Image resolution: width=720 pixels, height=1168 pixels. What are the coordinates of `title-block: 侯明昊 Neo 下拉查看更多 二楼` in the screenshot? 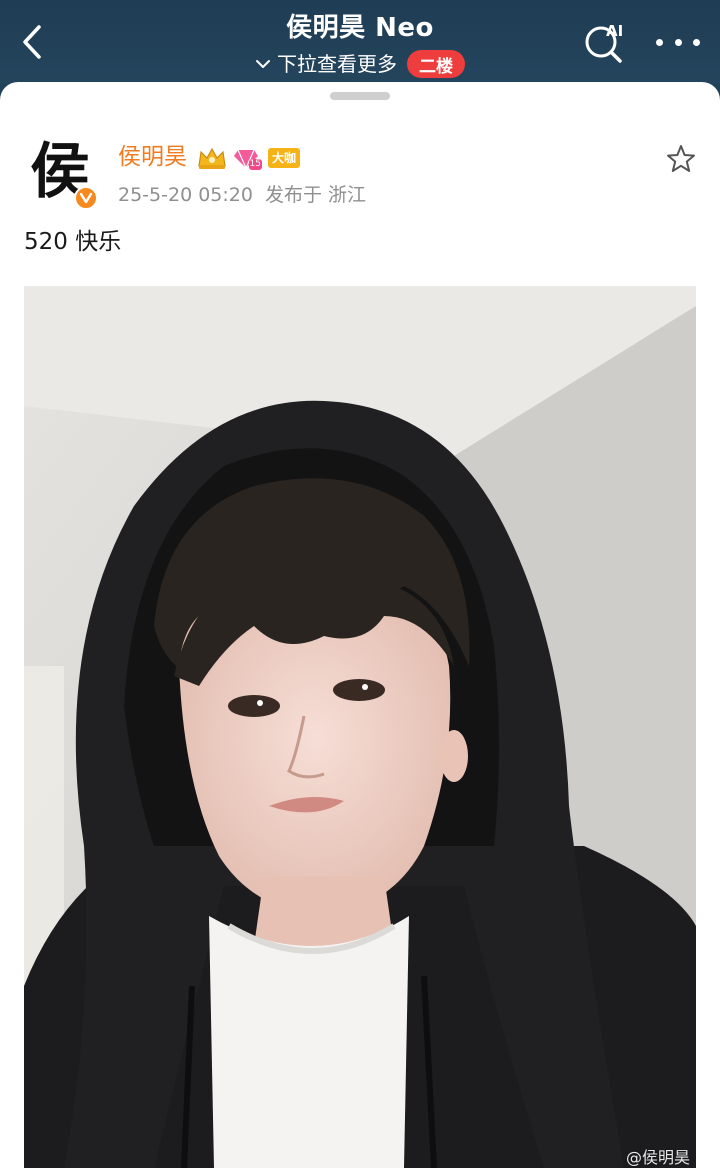 It's located at (360, 45).